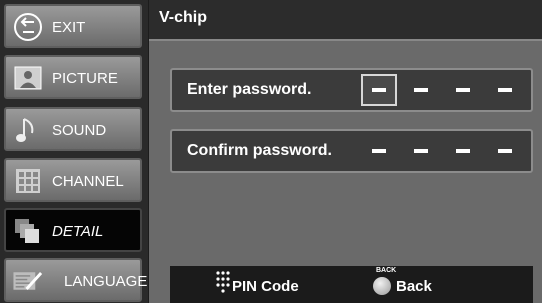 The image size is (542, 303). Describe the element at coordinates (79, 130) in the screenshot. I see `sidebar-item-label: SOUND` at that location.